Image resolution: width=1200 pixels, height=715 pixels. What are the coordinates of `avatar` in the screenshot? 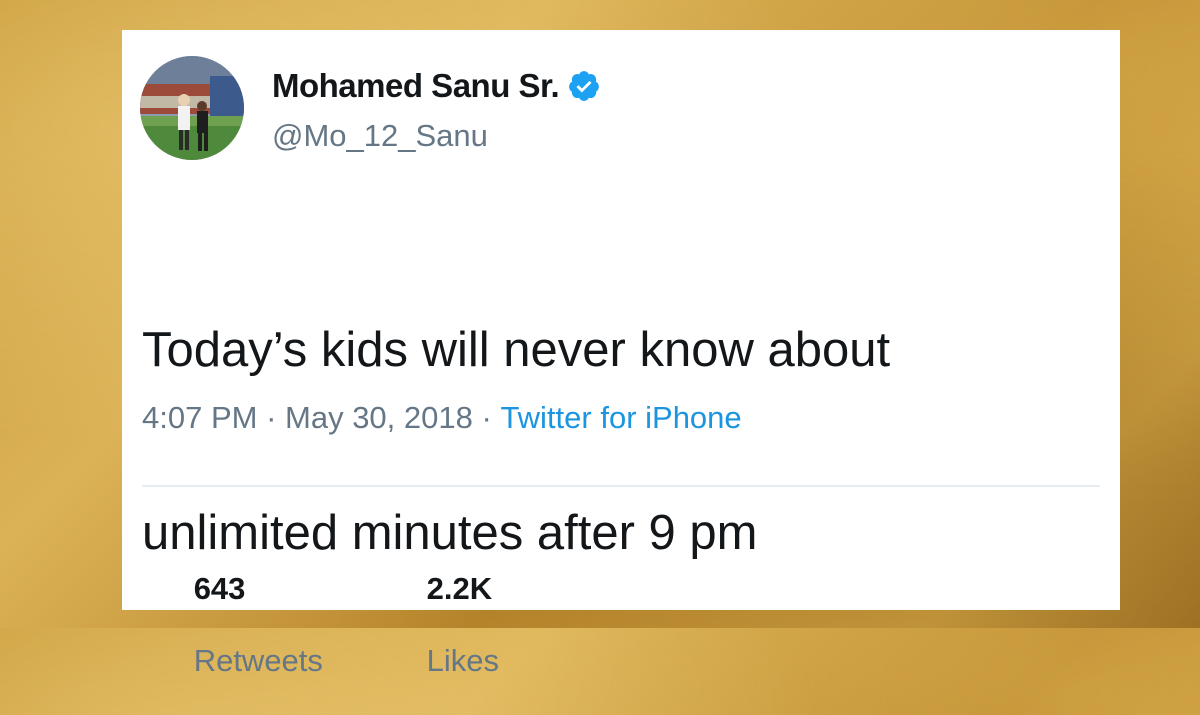 It's located at (192, 108).